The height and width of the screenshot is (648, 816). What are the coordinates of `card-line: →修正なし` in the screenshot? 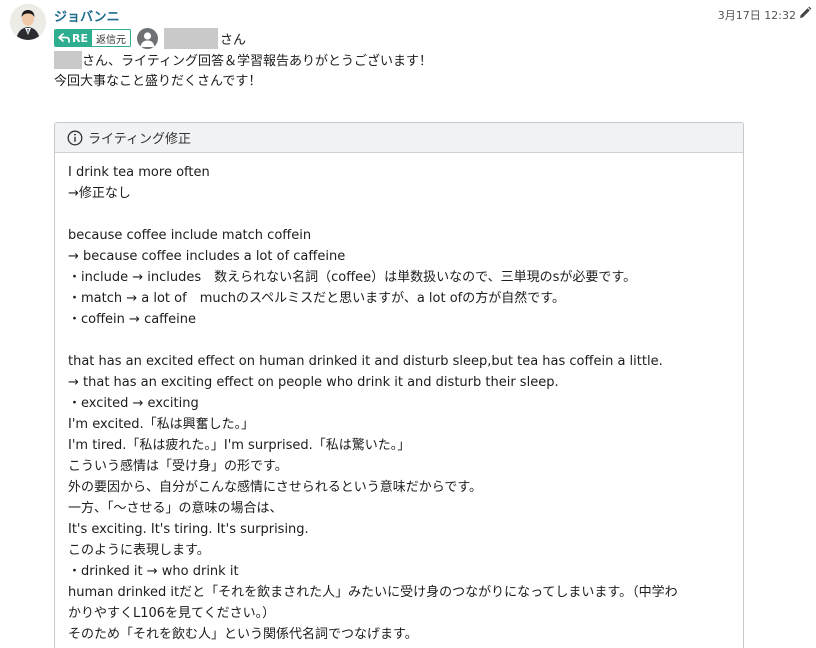 It's located at (99, 193).